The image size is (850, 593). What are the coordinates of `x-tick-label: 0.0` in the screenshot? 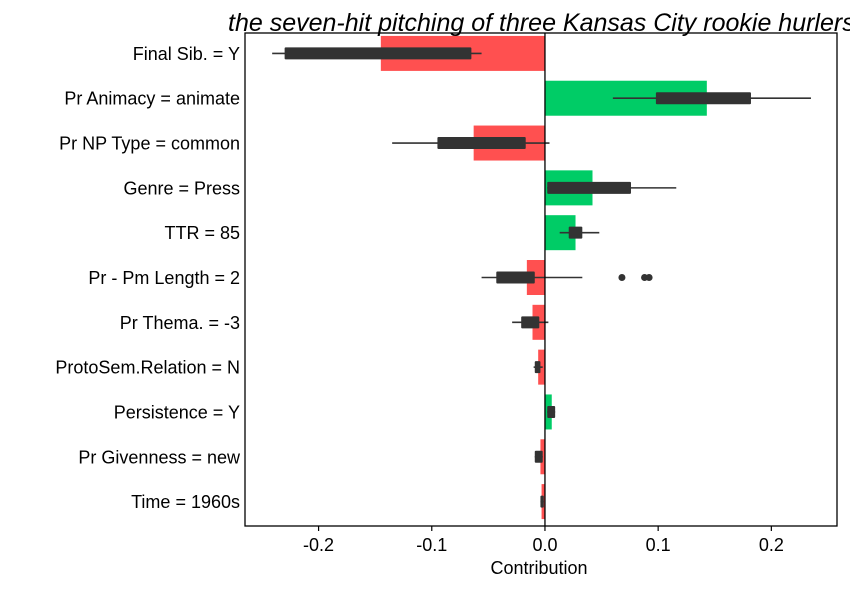 It's located at (544, 545).